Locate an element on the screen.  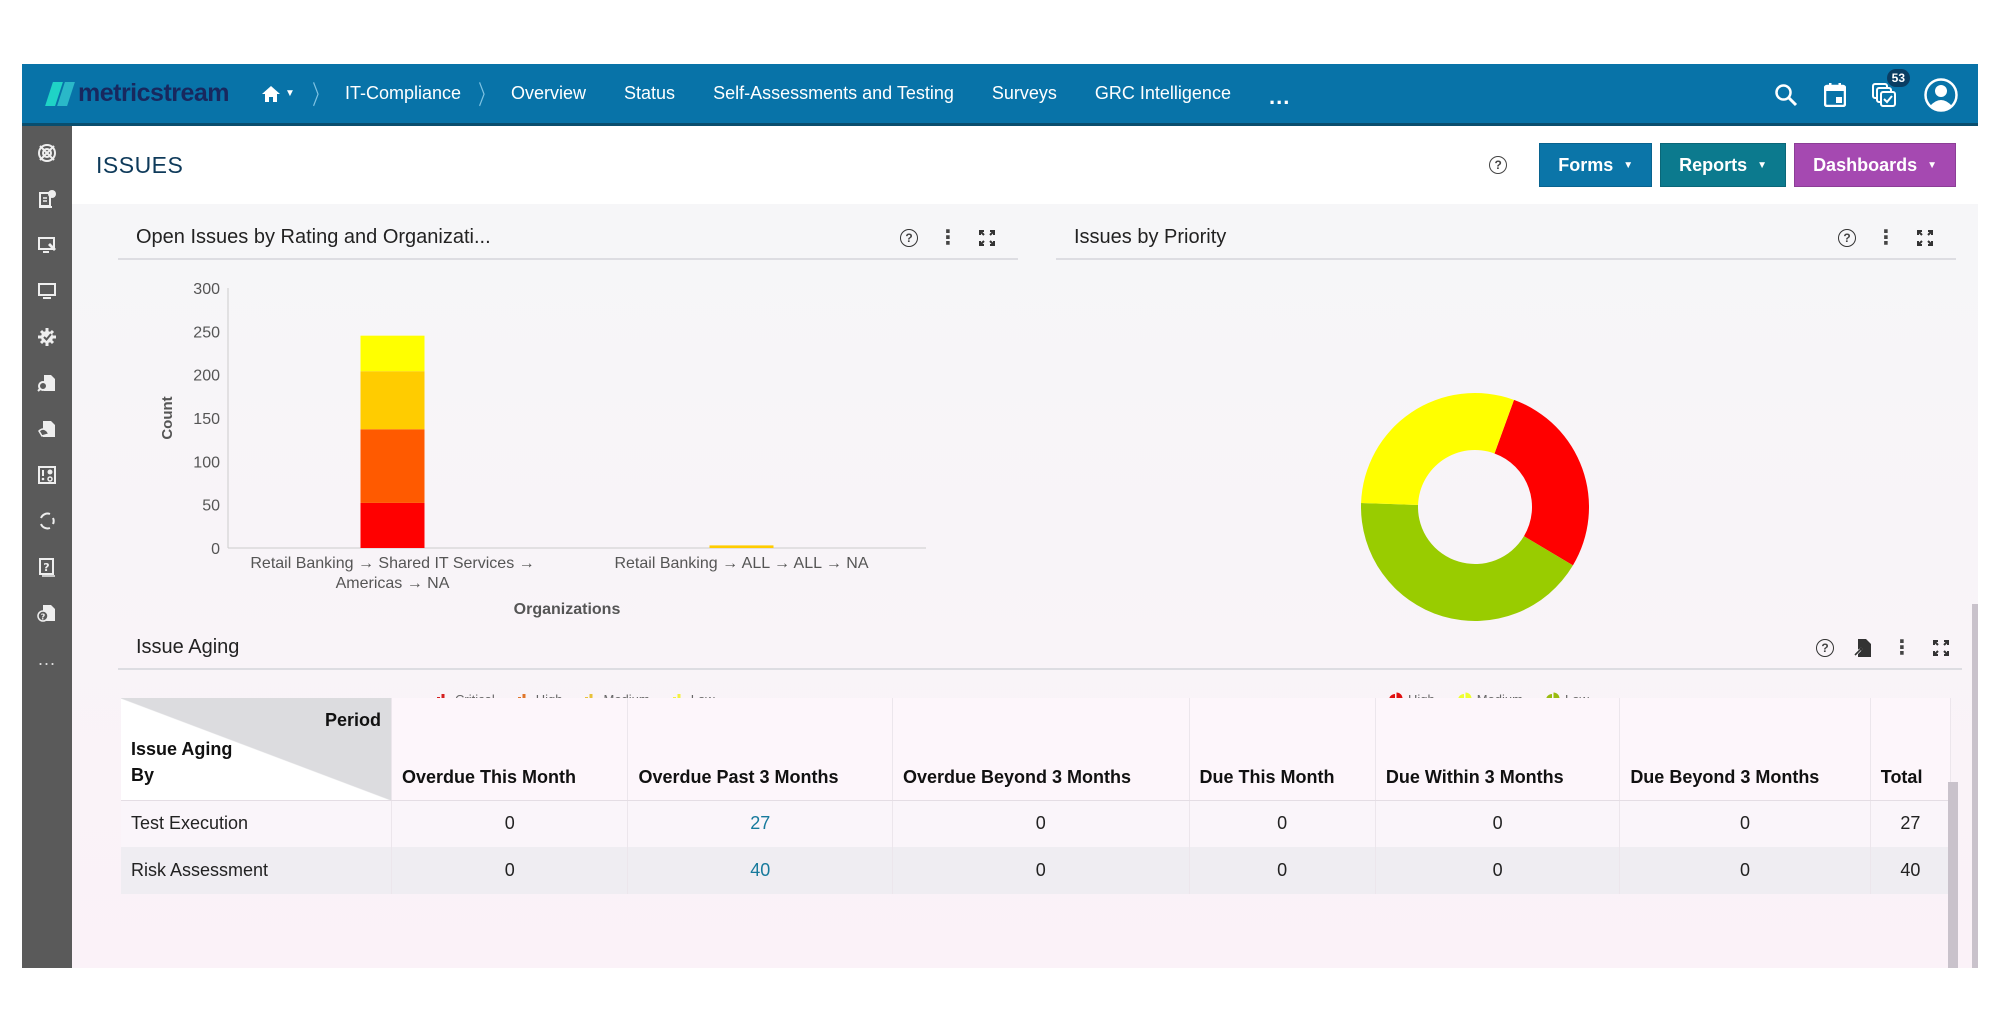
reports-button: Reports ▼ is located at coordinates (1723, 165).